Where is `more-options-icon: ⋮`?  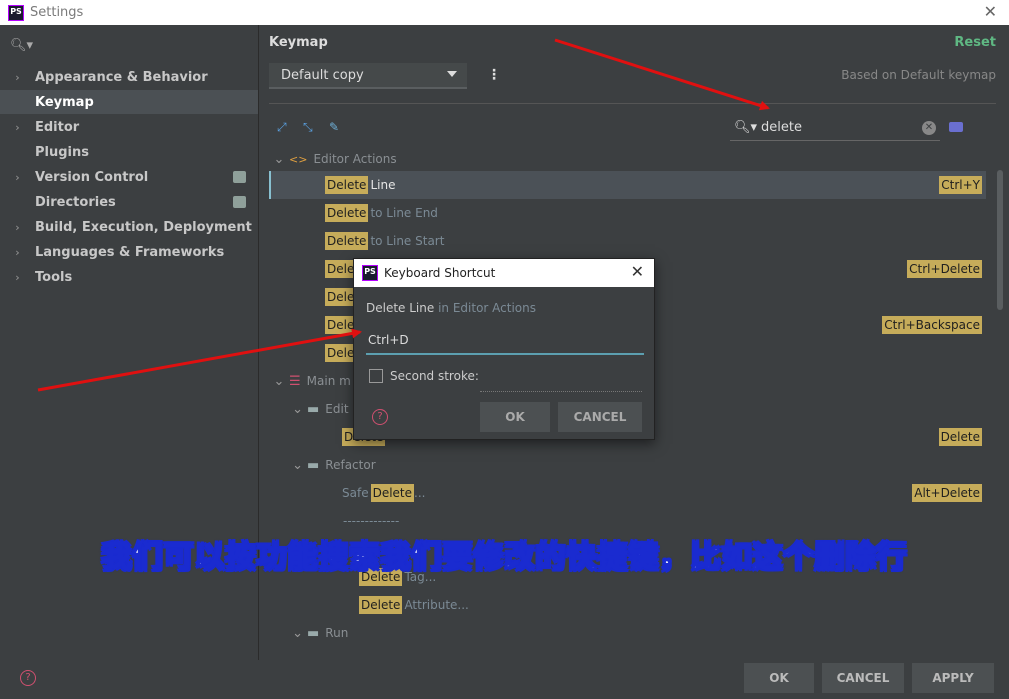 more-options-icon: ⋮ is located at coordinates (494, 75).